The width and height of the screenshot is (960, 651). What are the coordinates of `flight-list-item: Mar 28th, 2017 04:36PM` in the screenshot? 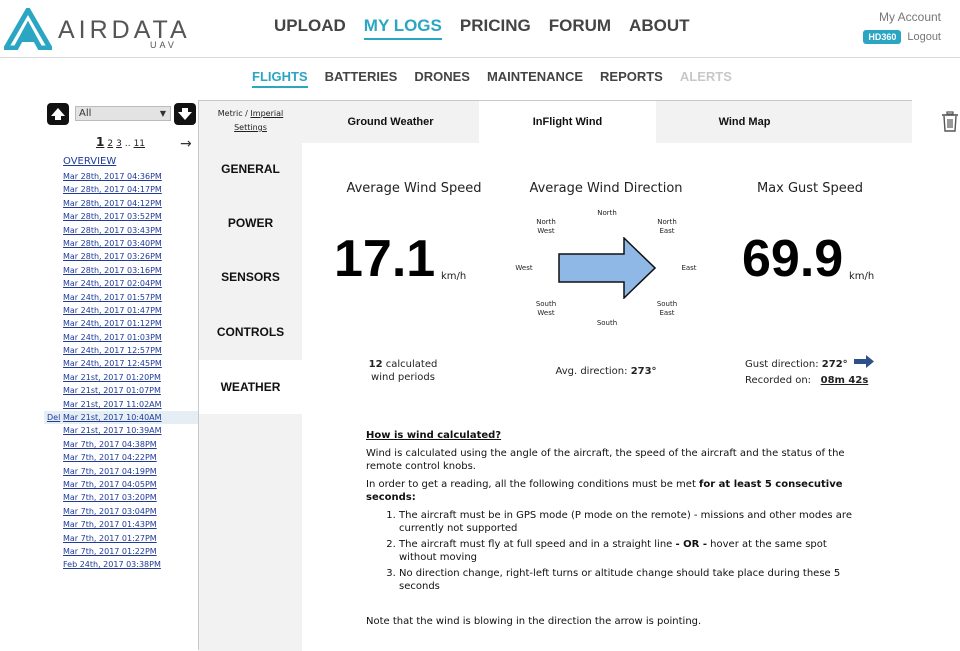 It's located at (121, 176).